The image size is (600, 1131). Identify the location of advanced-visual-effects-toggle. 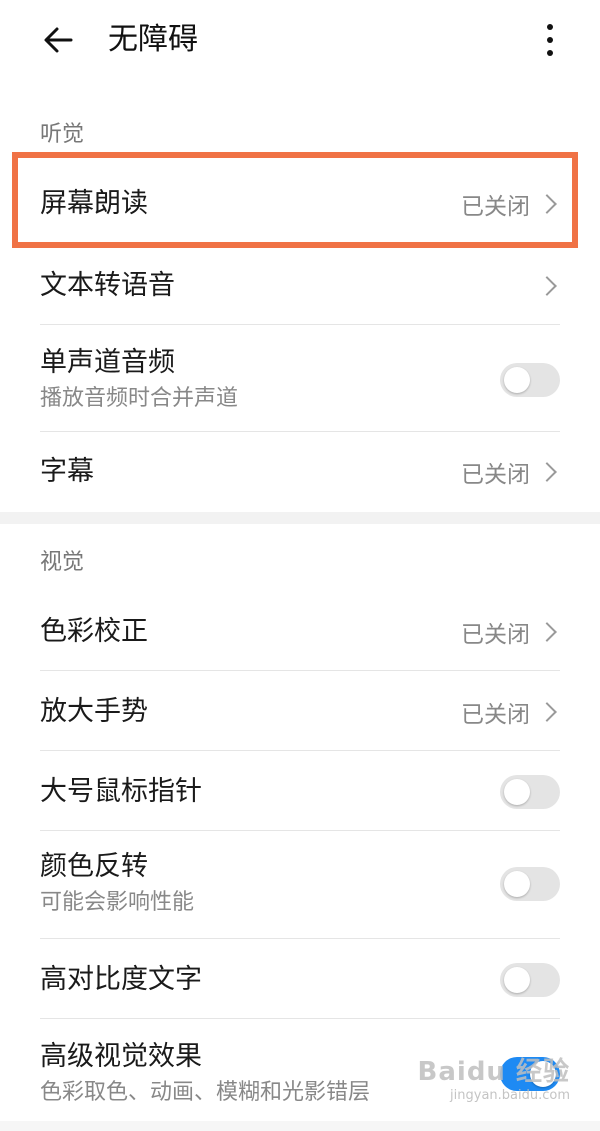
(530, 1074).